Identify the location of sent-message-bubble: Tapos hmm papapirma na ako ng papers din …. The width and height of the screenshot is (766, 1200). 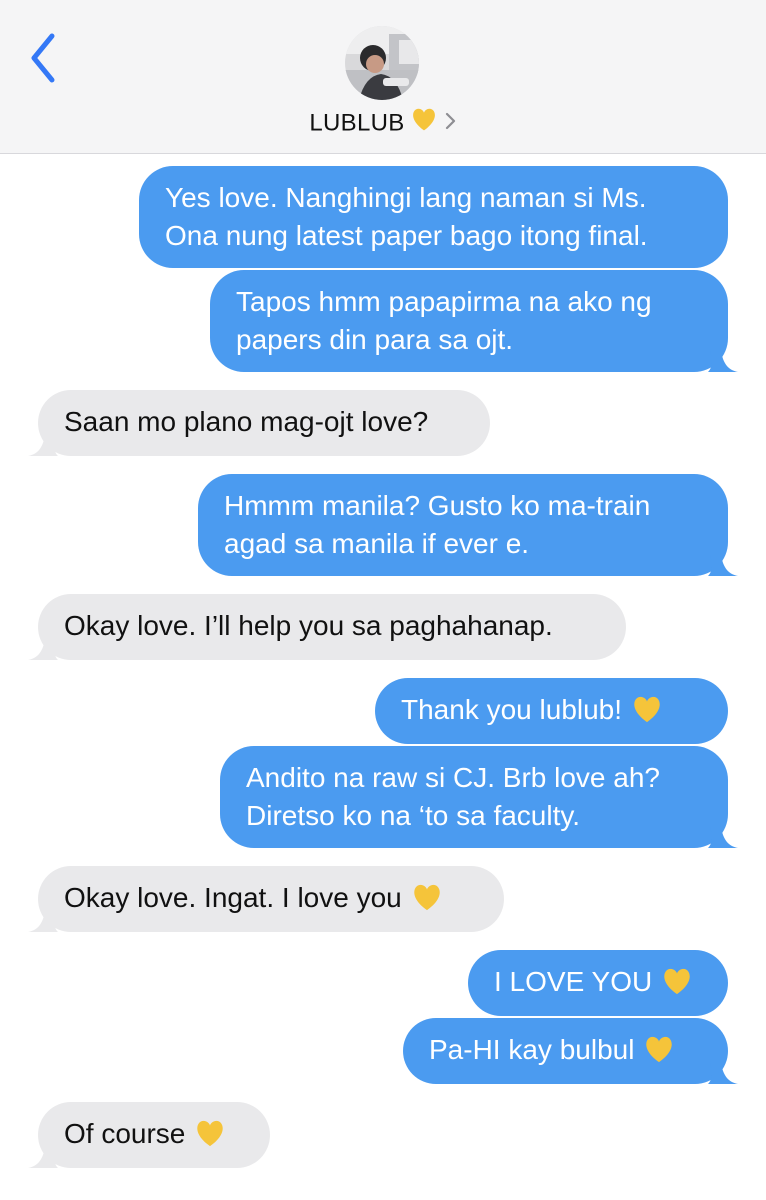
(474, 321).